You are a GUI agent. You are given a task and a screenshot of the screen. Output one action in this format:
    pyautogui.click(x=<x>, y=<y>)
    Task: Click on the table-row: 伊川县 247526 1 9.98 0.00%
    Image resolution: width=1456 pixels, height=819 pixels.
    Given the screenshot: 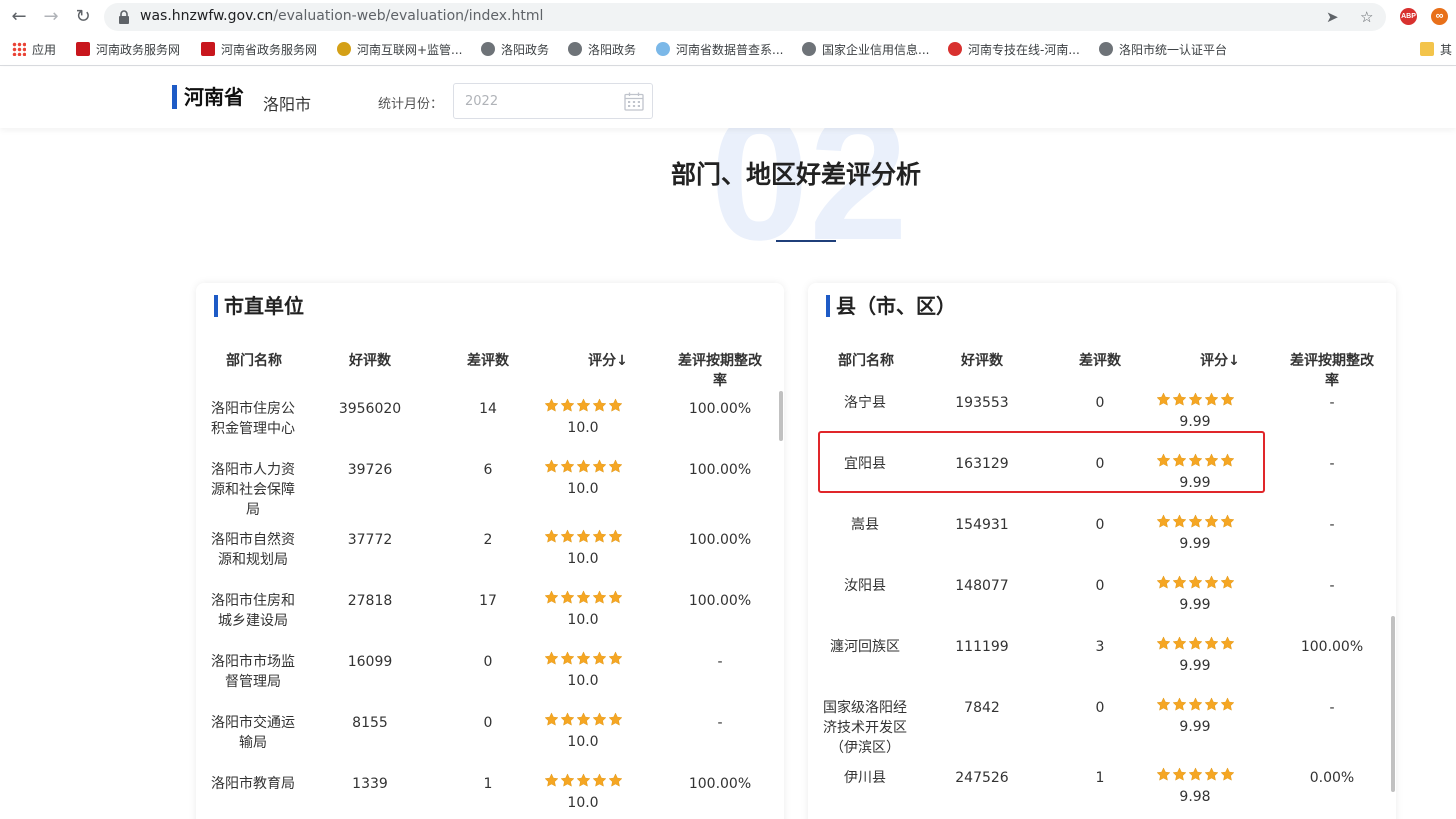 What is the action you would take?
    pyautogui.click(x=1098, y=790)
    